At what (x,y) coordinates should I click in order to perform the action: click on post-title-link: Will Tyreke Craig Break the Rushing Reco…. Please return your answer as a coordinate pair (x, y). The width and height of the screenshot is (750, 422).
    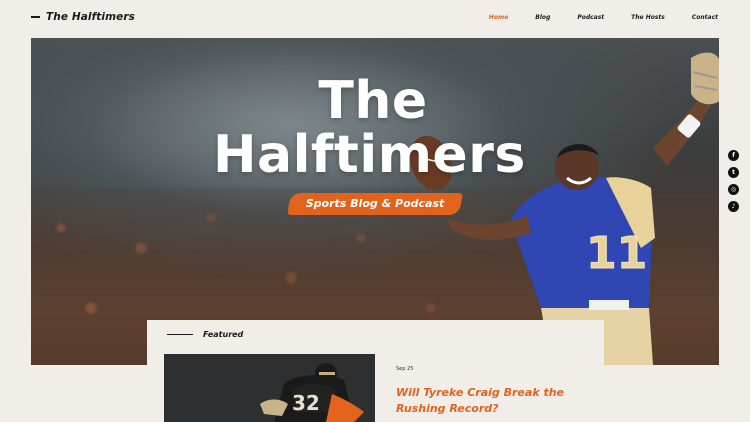
    Looking at the image, I should click on (491, 401).